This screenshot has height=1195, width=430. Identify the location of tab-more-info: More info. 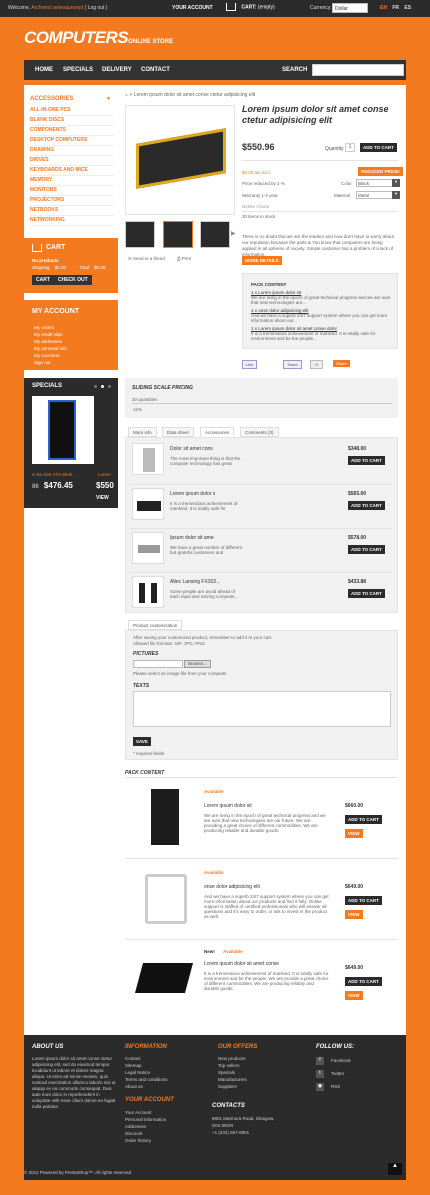
(142, 432).